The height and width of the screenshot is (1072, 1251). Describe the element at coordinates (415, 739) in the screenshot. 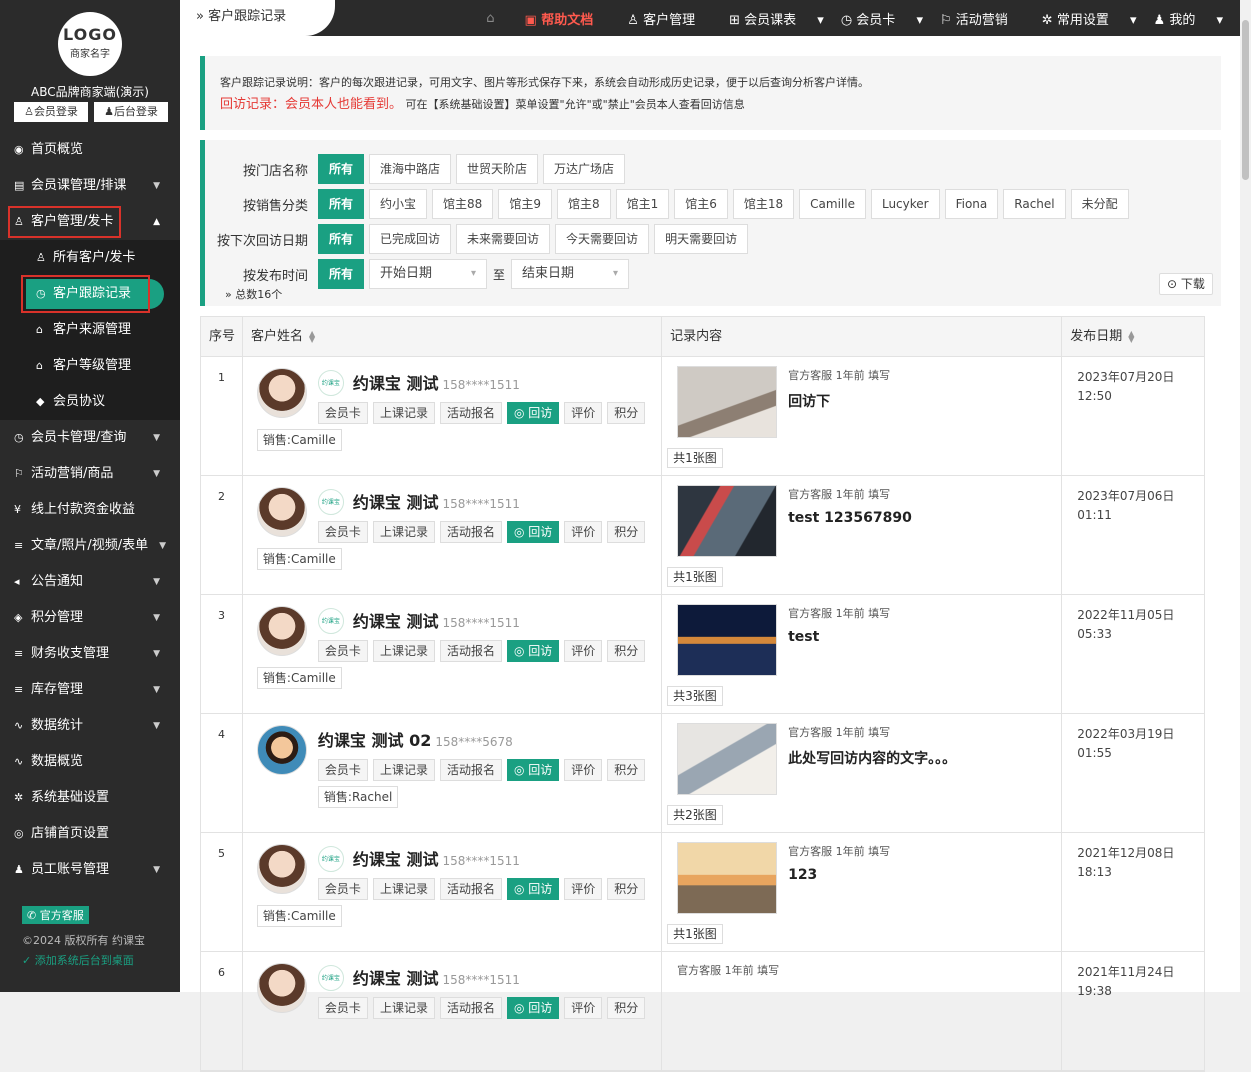

I see `customer-name: 约课宝 测试 02 158****5678` at that location.